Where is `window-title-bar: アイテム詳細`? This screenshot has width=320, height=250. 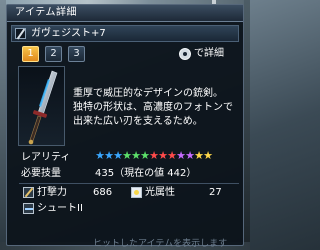
window-title-bar: アイテム詳細 is located at coordinates (125, 13).